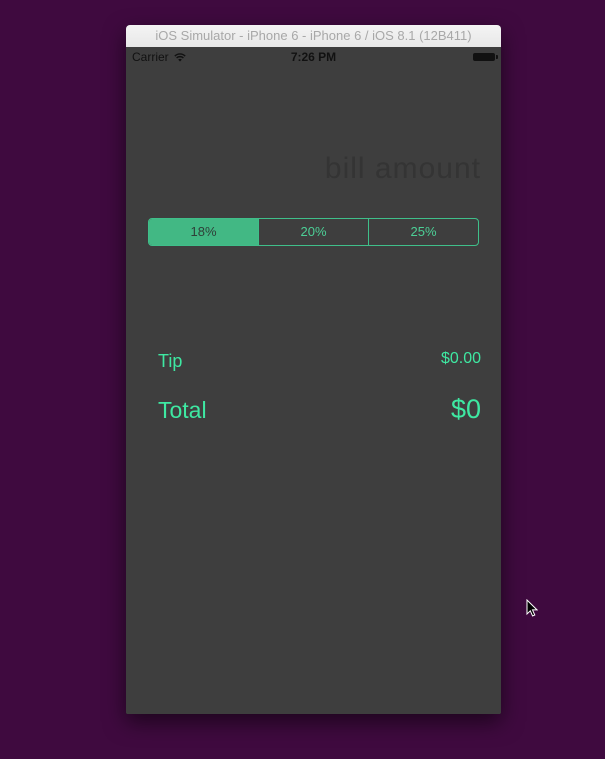 This screenshot has width=605, height=759. Describe the element at coordinates (182, 410) in the screenshot. I see `total-label: Total` at that location.